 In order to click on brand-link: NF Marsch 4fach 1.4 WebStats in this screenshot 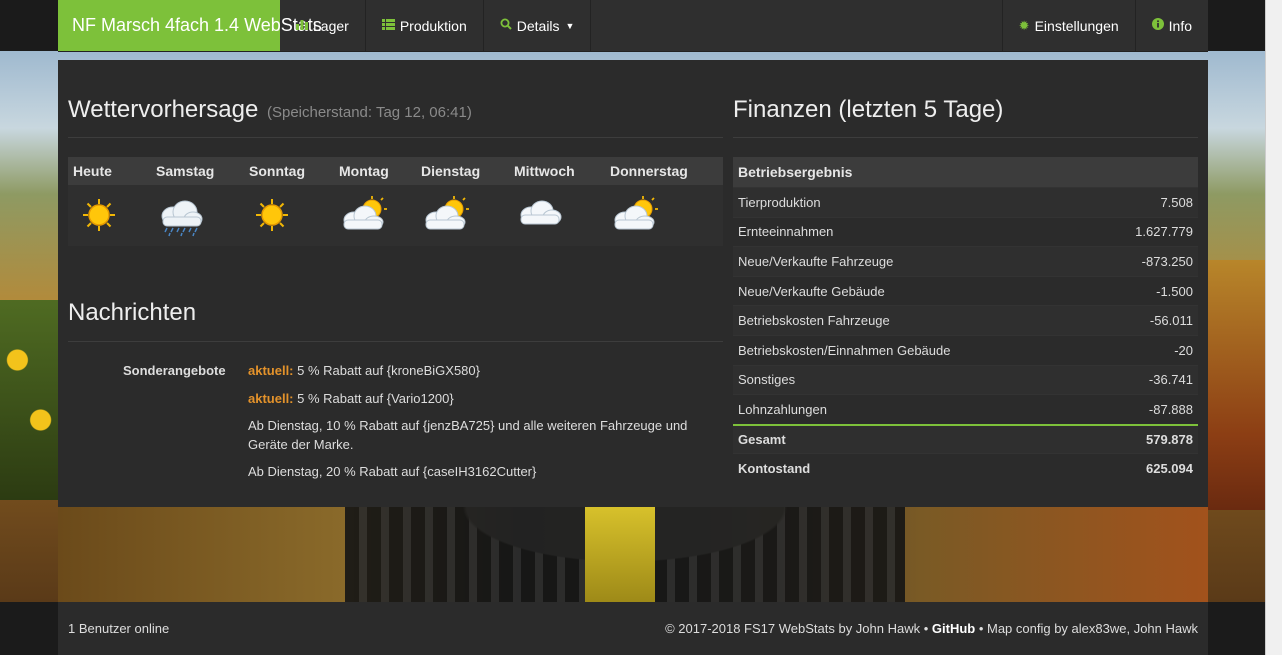, I will do `click(190, 25)`.